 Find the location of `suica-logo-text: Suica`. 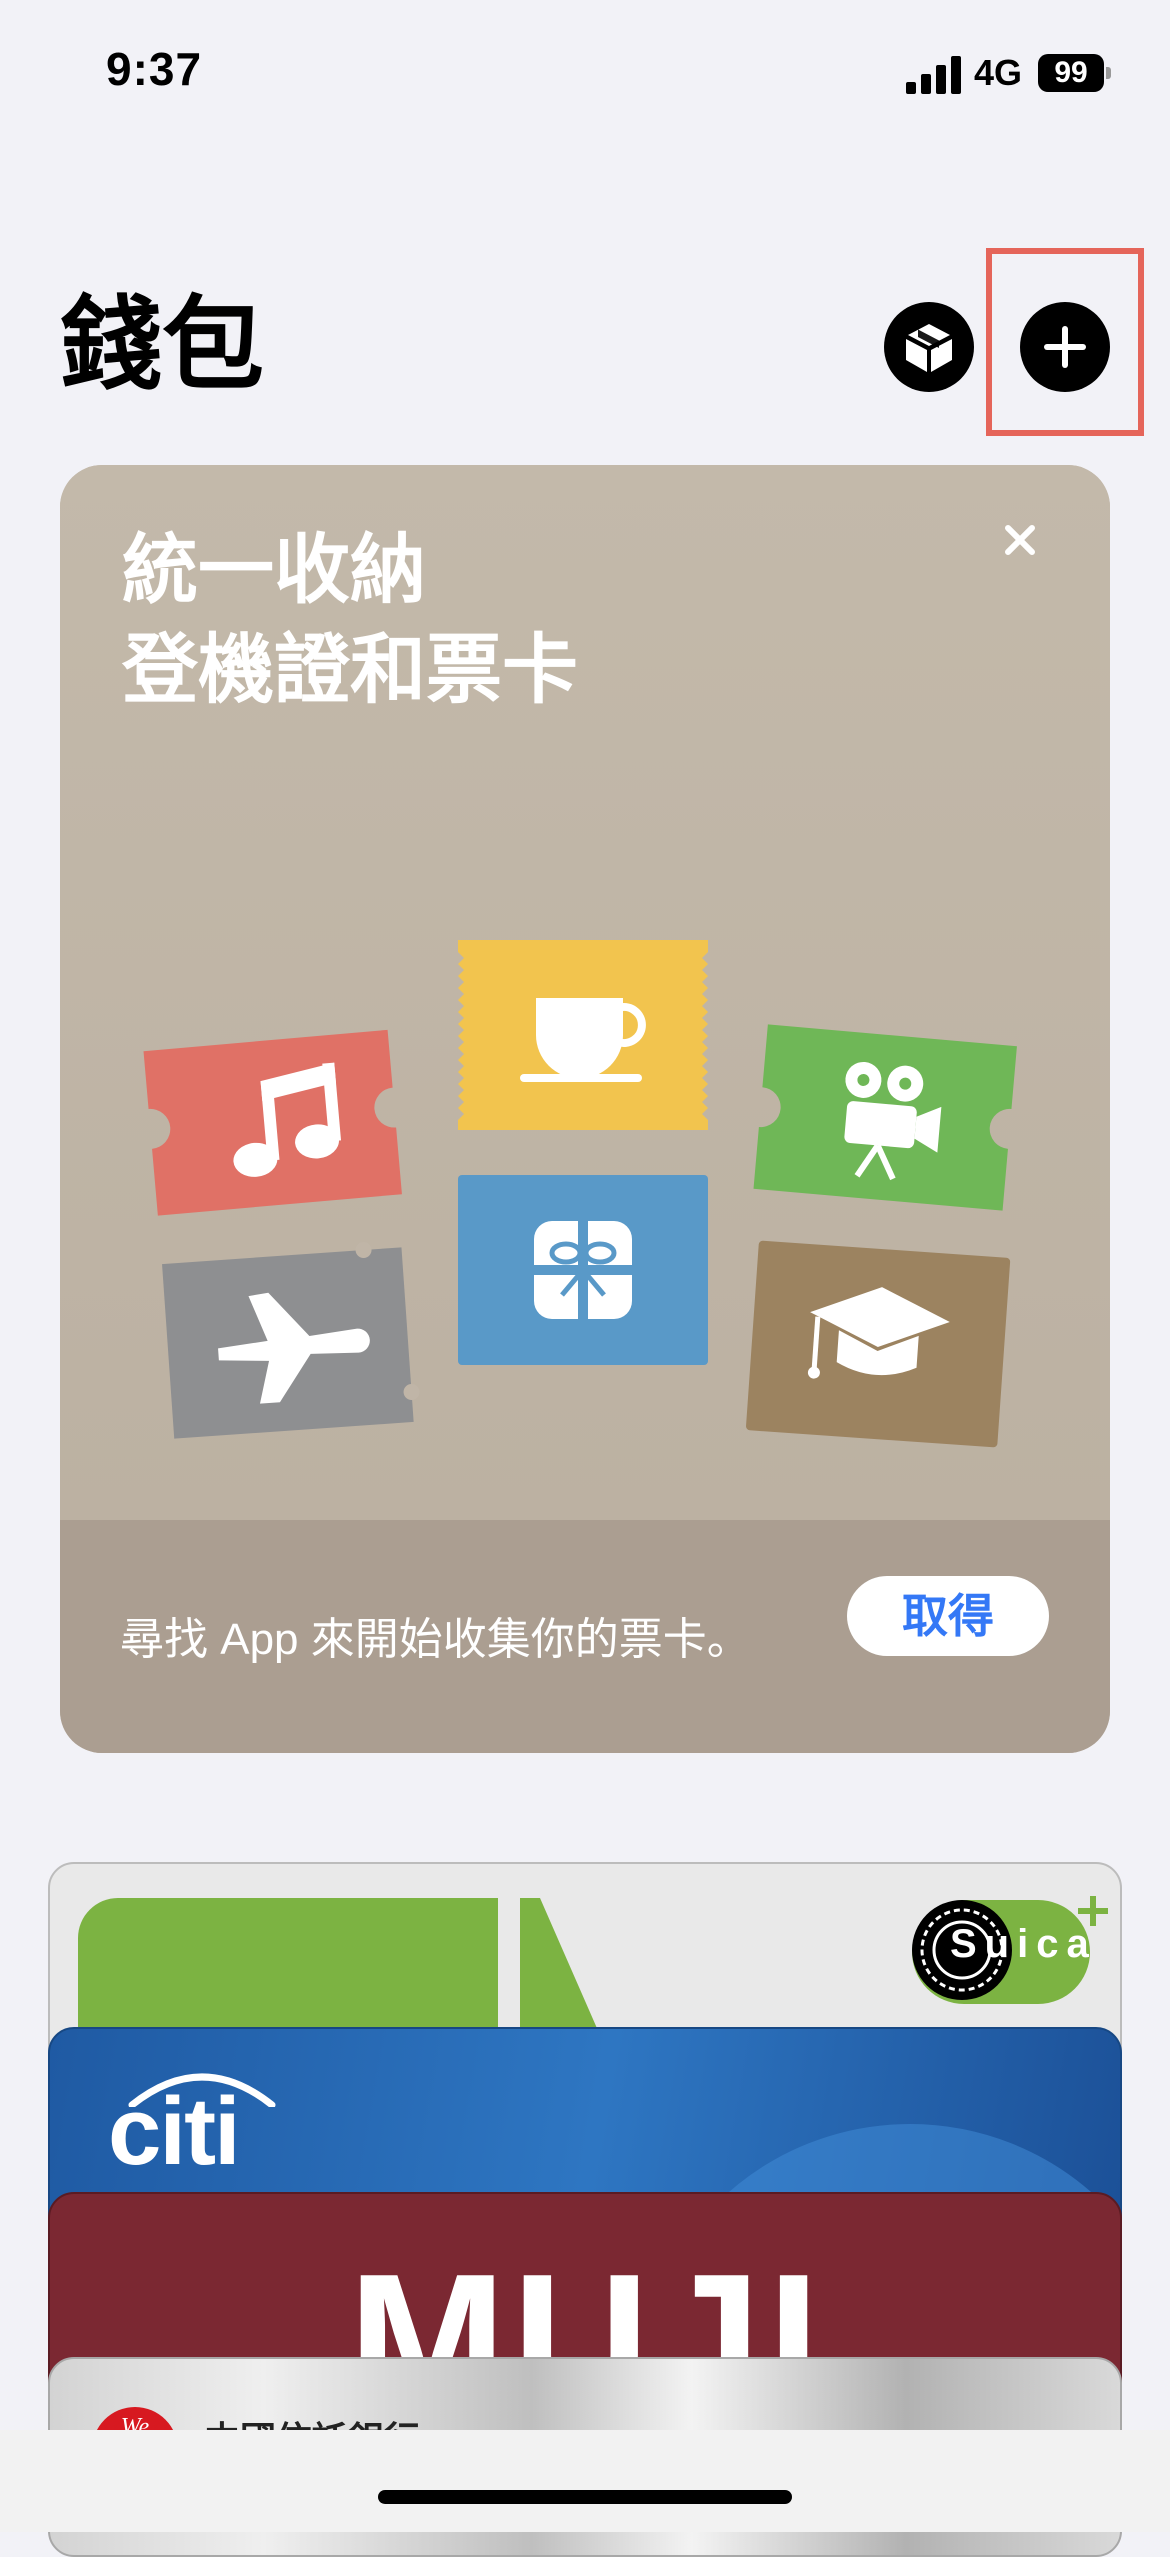

suica-logo-text: Suica is located at coordinates (1023, 1944).